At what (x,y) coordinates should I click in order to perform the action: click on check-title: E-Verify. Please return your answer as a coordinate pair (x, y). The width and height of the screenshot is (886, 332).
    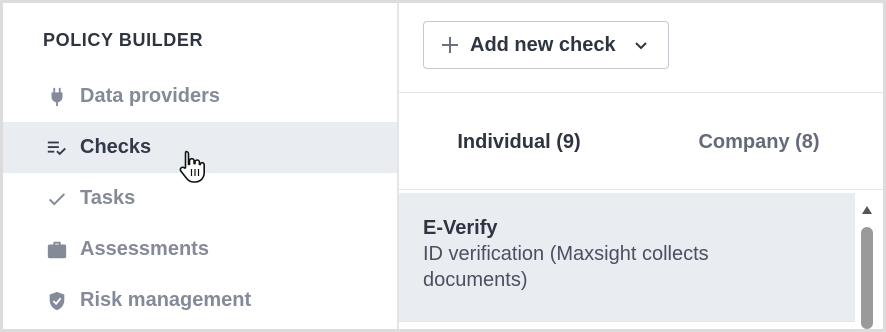
    Looking at the image, I should click on (460, 228).